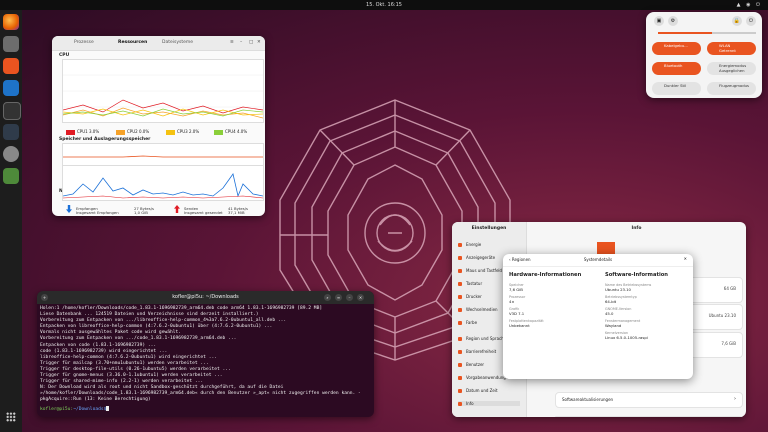  Describe the element at coordinates (731, 68) in the screenshot. I see `toggle-power-mode: Energiemodus Ausgeglichen` at that location.